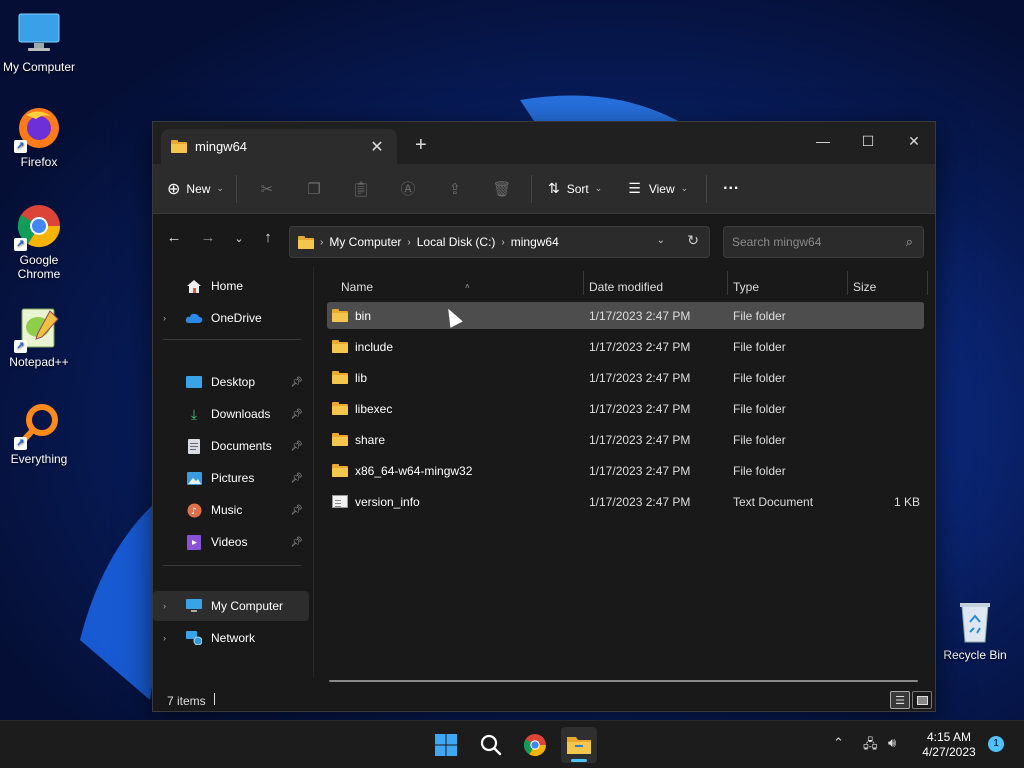 The width and height of the screenshot is (1024, 768). I want to click on file-row: share 1/17/2023 2:47 PM File folder, so click(625, 439).